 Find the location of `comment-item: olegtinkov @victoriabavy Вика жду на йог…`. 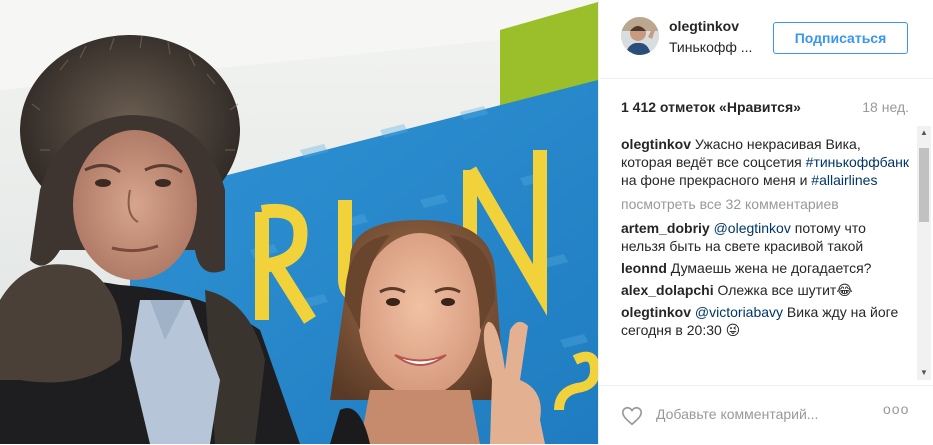

comment-item: olegtinkov @victoriabavy Вика жду на йог… is located at coordinates (766, 321).